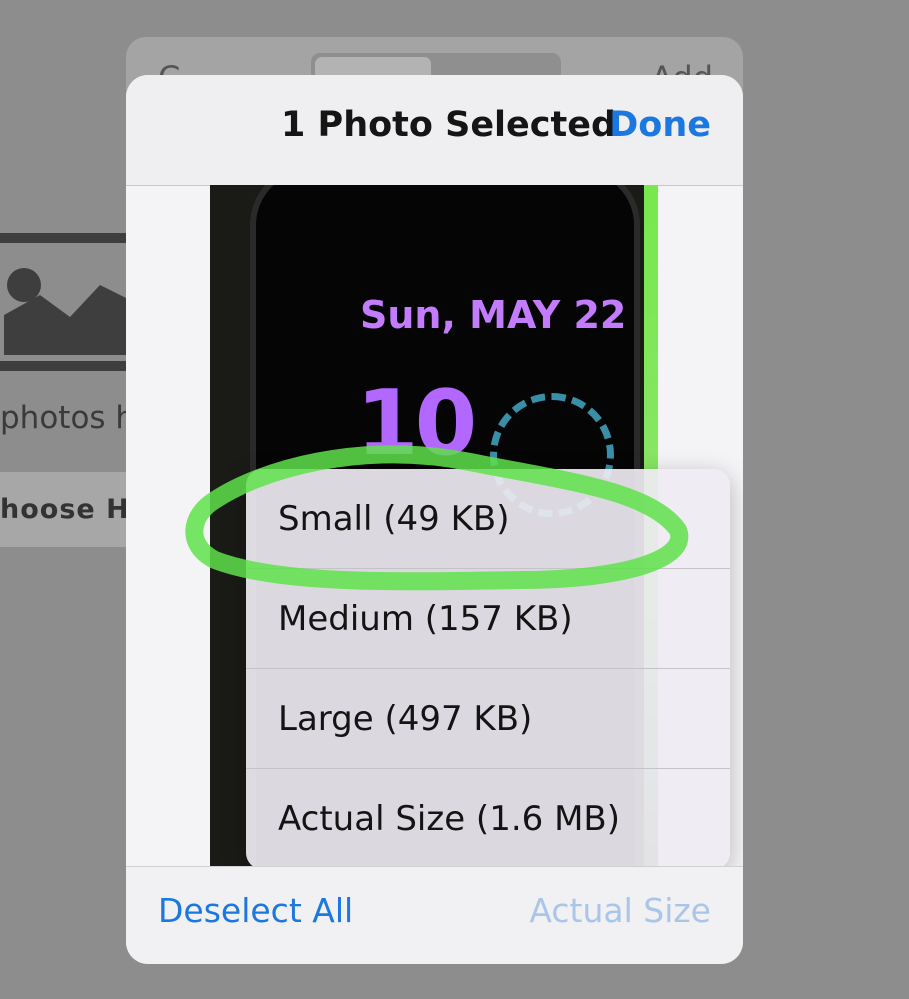 The width and height of the screenshot is (909, 999). Describe the element at coordinates (434, 915) in the screenshot. I see `sheet-toolbar: Deselect All Actual Size` at that location.